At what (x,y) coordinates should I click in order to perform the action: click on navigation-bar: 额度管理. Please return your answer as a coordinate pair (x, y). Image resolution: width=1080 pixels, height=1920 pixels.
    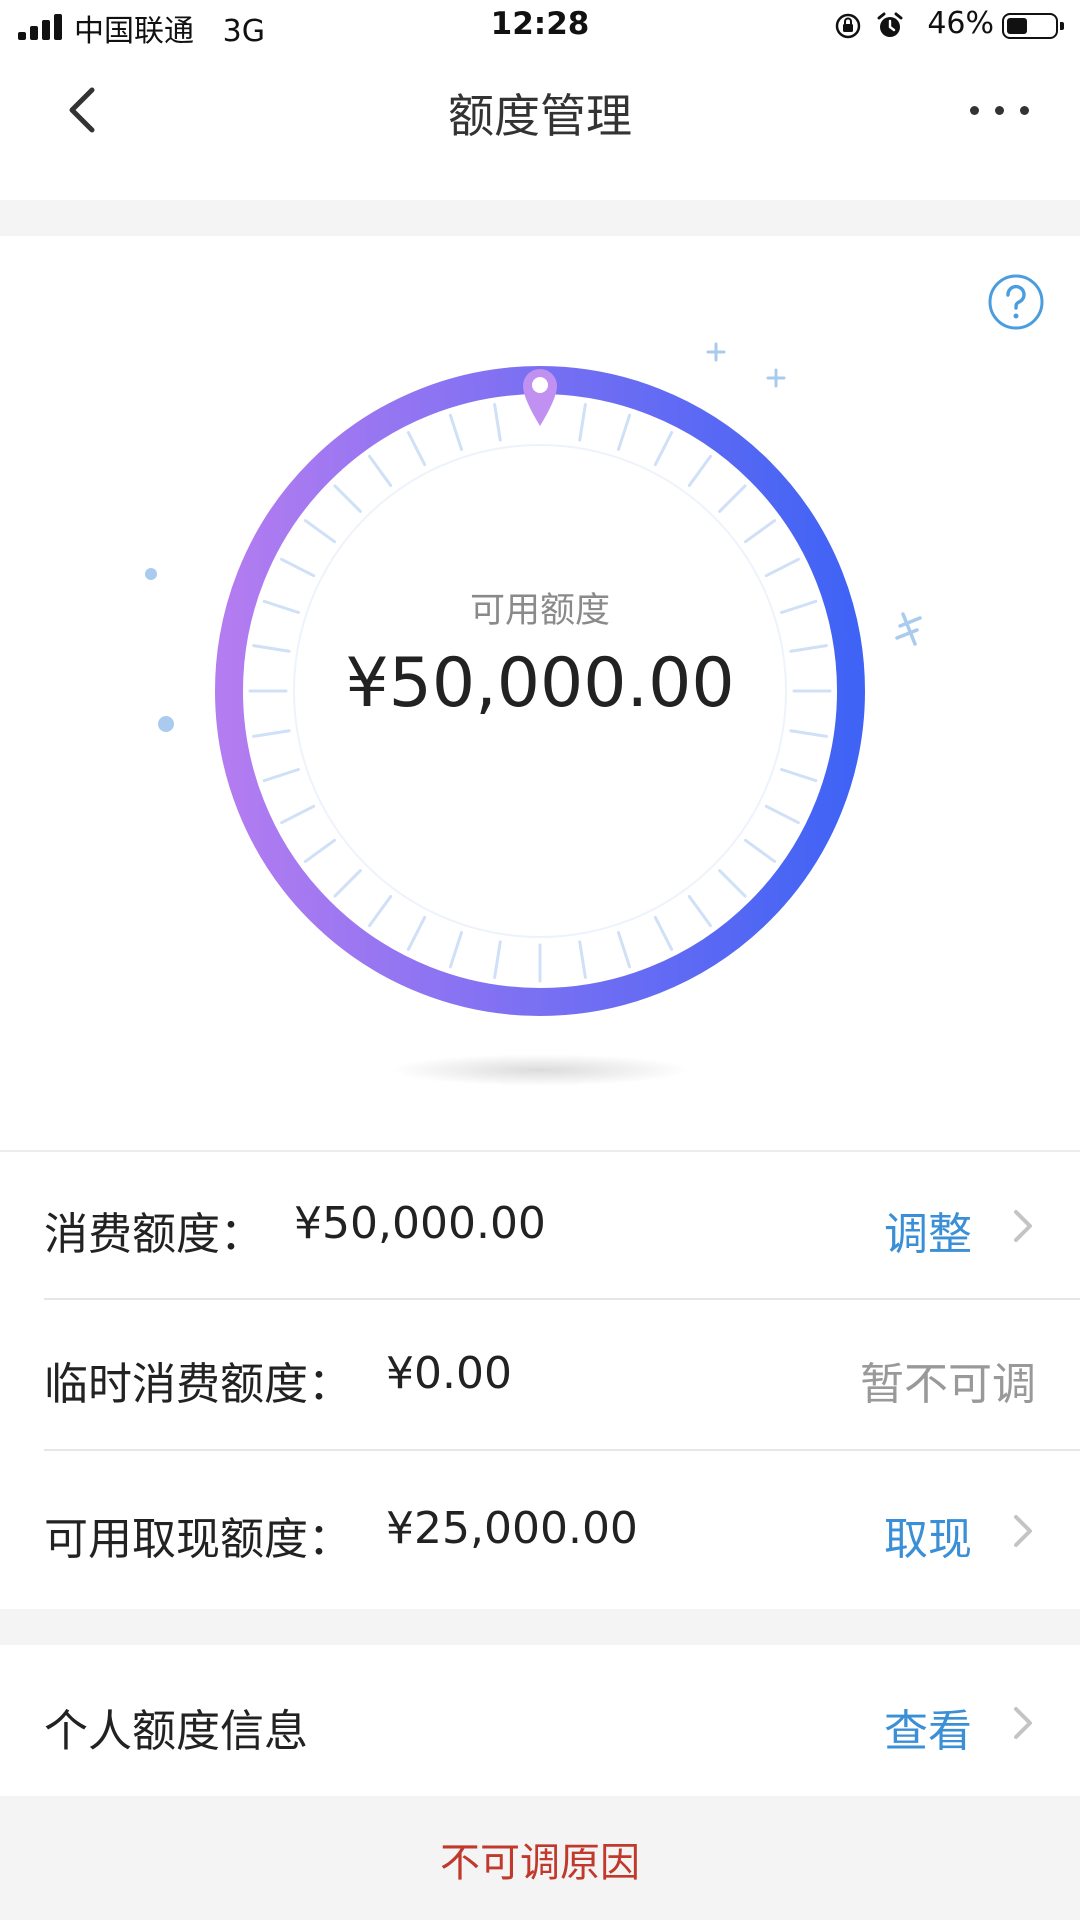
    Looking at the image, I should click on (540, 128).